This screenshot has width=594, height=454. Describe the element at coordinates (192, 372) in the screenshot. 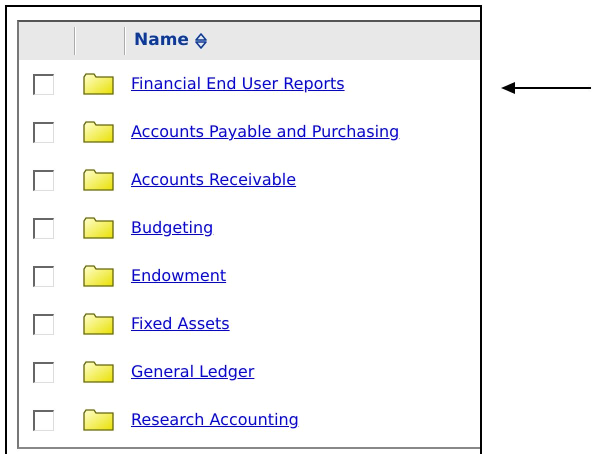

I see `folder-link: General Ledger` at that location.